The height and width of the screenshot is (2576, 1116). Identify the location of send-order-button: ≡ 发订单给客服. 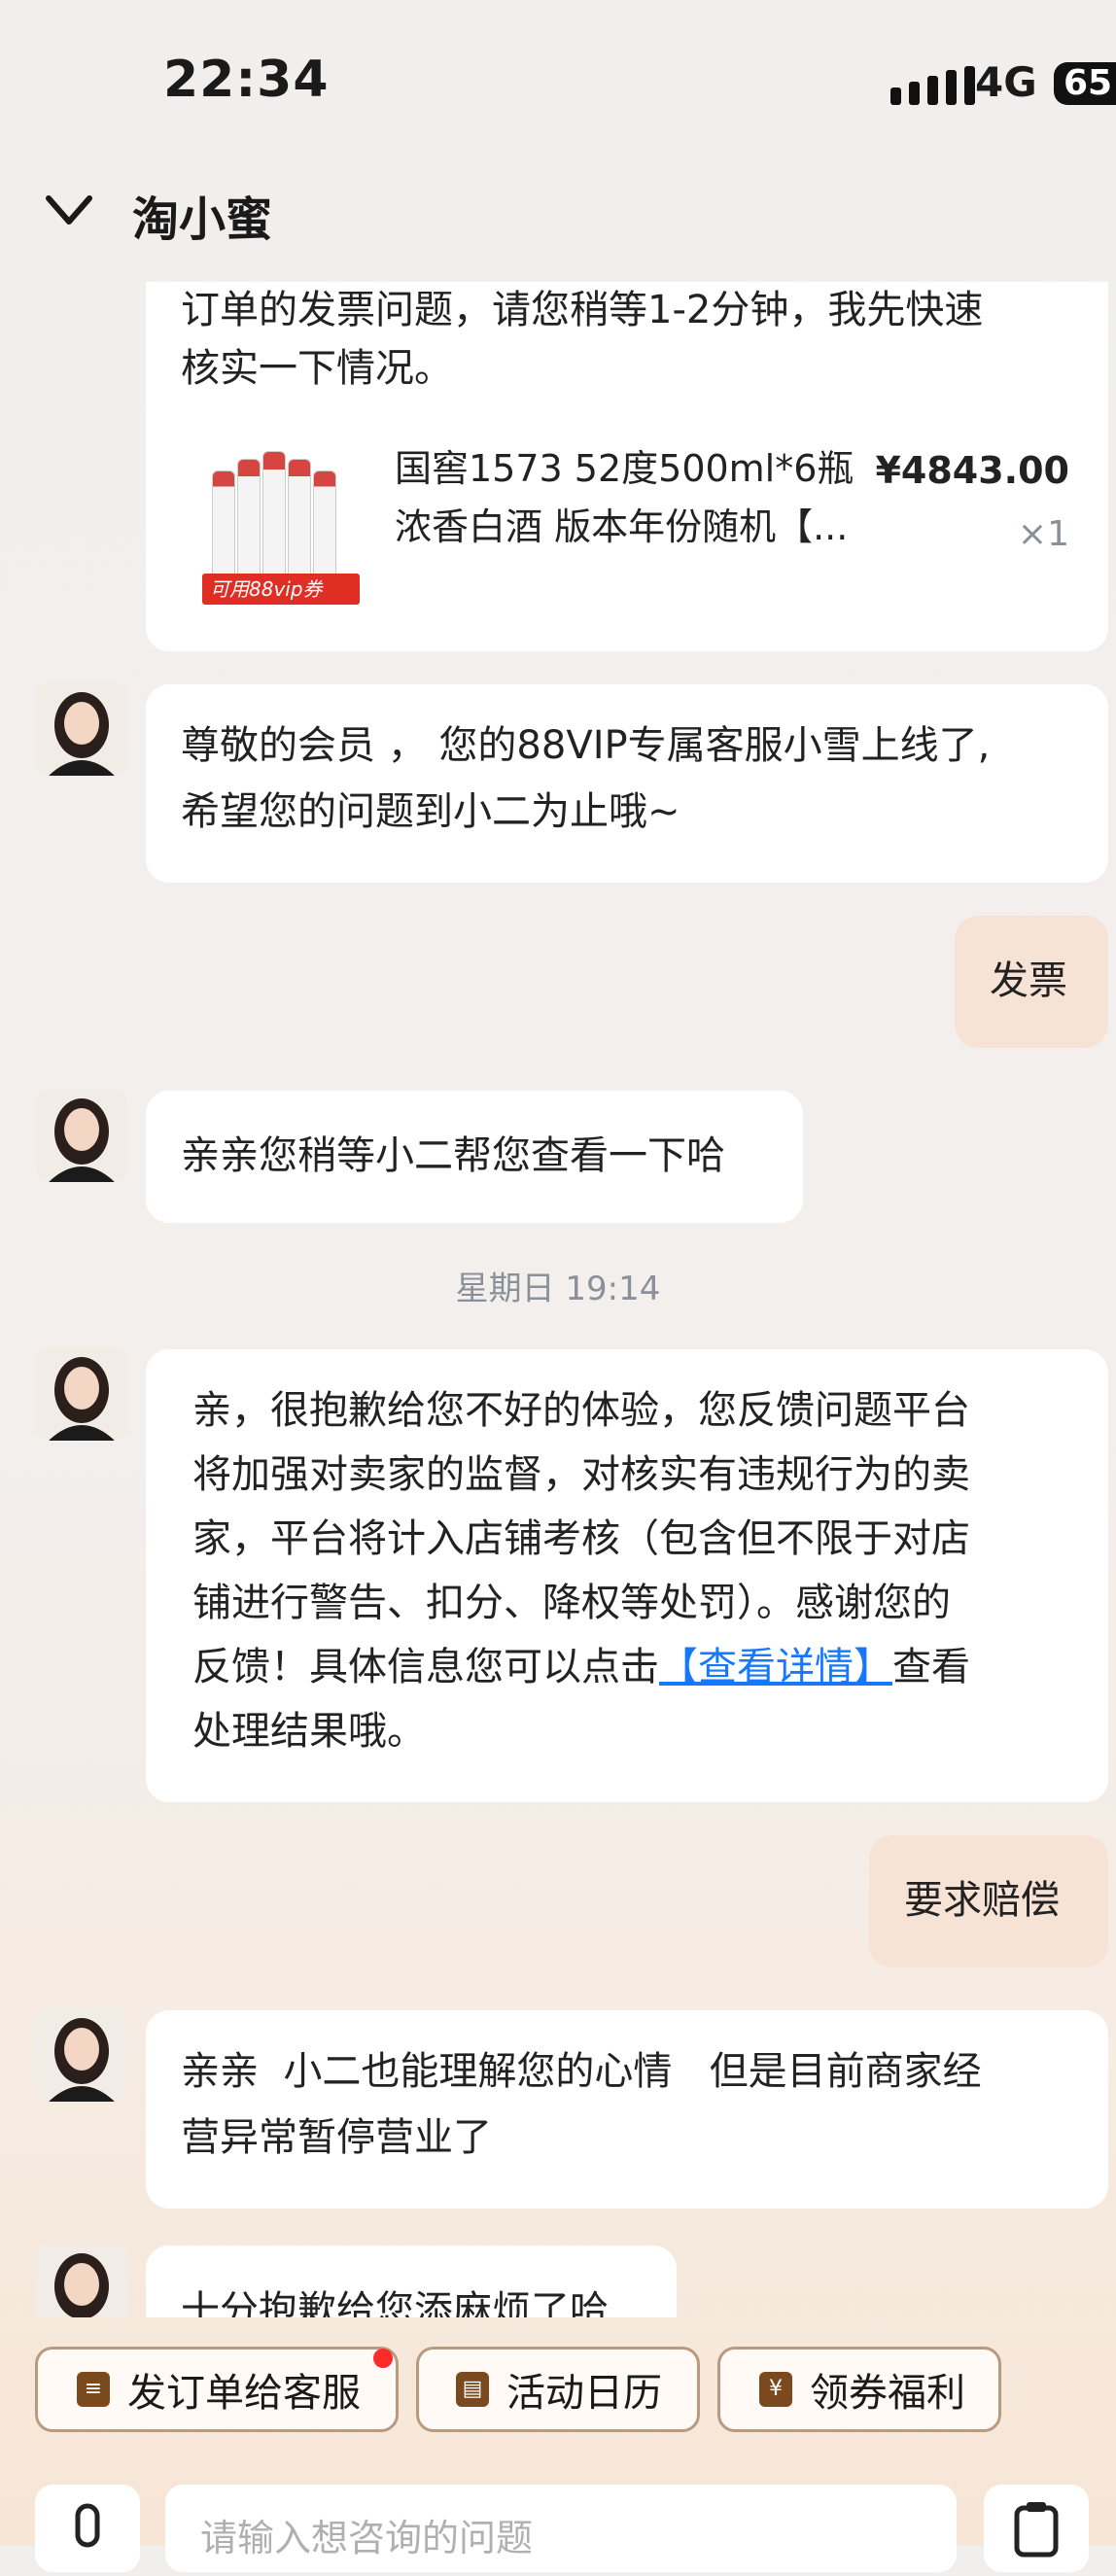
(217, 2389).